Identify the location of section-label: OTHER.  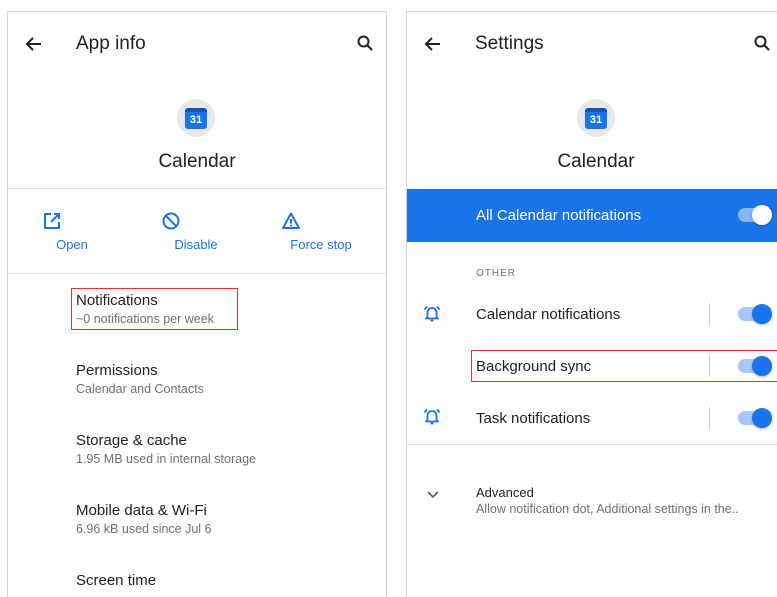
(496, 273).